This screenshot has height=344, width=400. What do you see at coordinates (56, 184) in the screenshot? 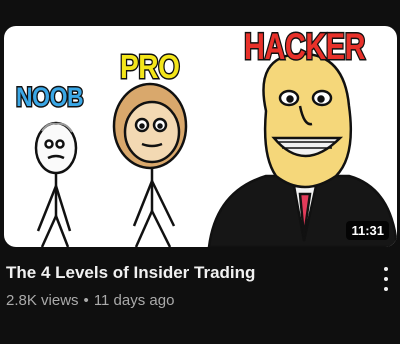
I see `noob-character` at bounding box center [56, 184].